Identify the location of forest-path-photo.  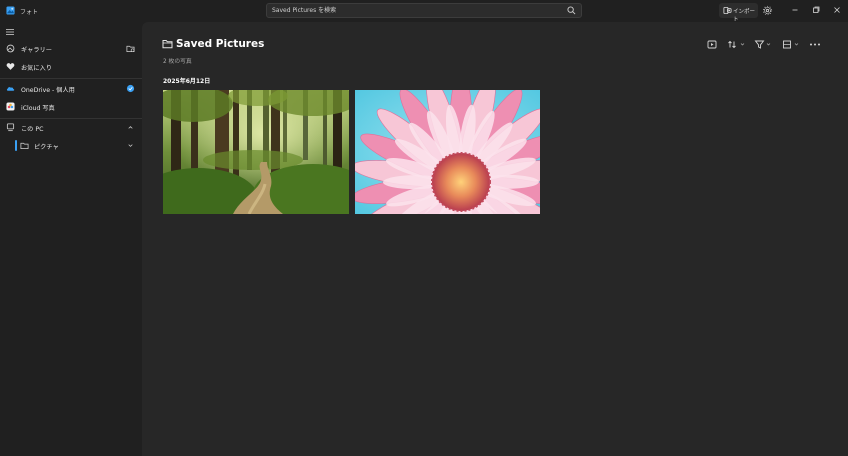
(256, 152).